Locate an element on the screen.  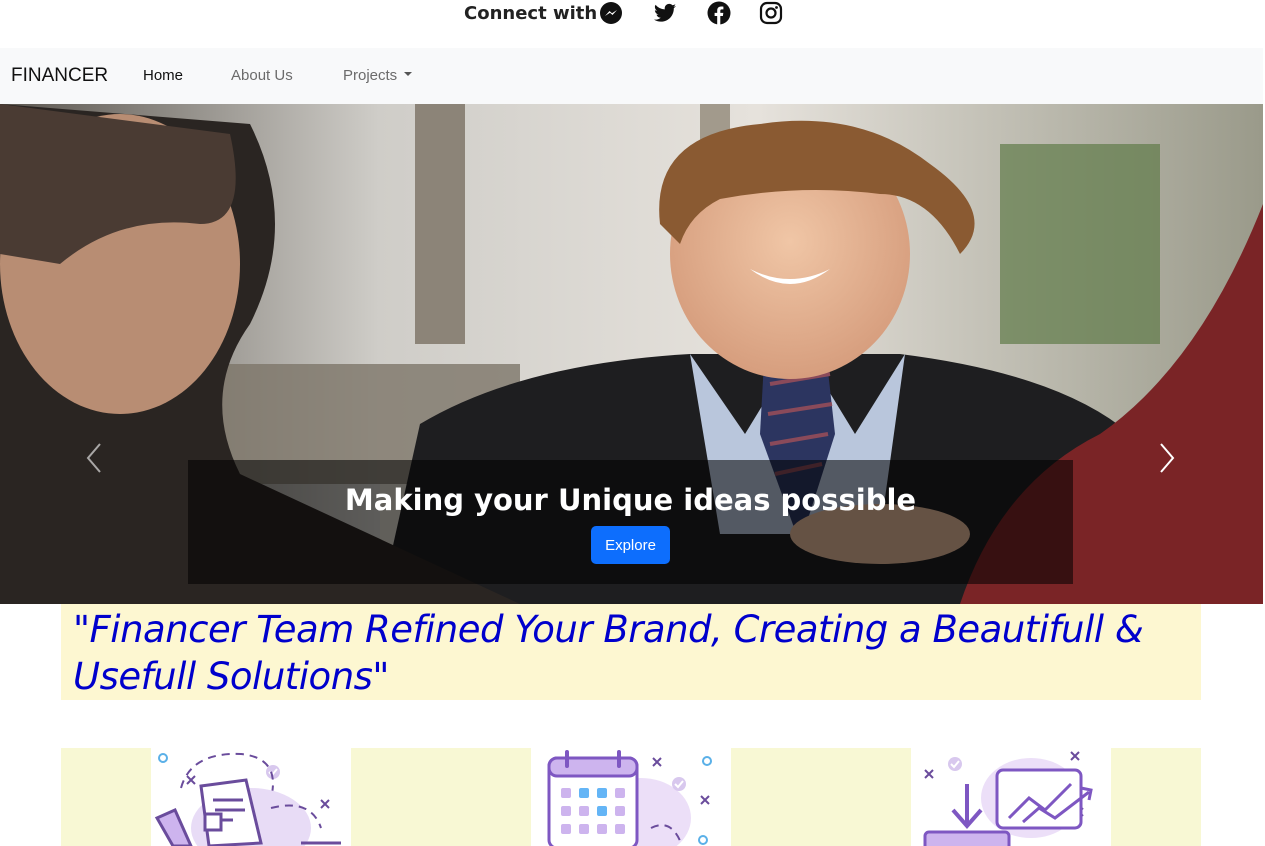
caption-title: Making your Unique ideas possible is located at coordinates (630, 500).